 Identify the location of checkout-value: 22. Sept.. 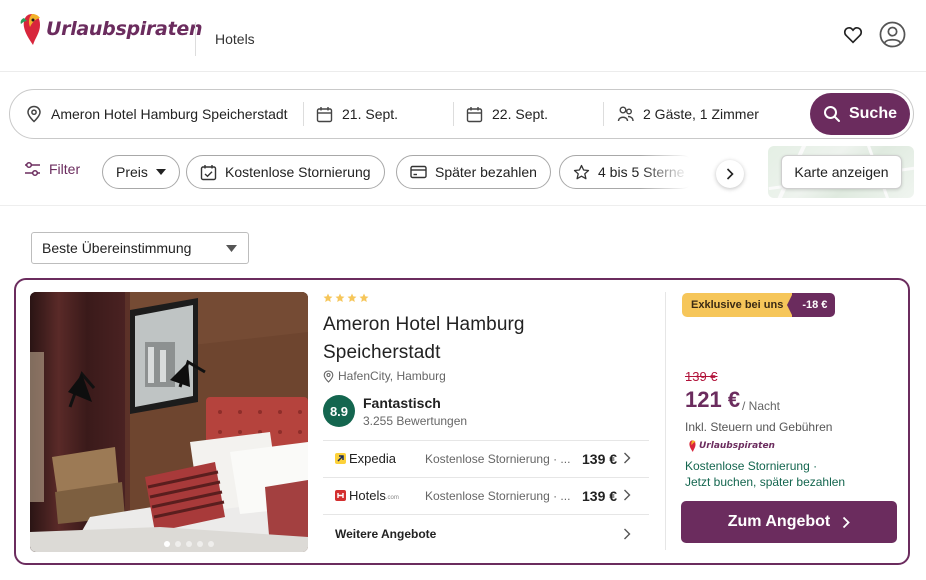
(520, 114).